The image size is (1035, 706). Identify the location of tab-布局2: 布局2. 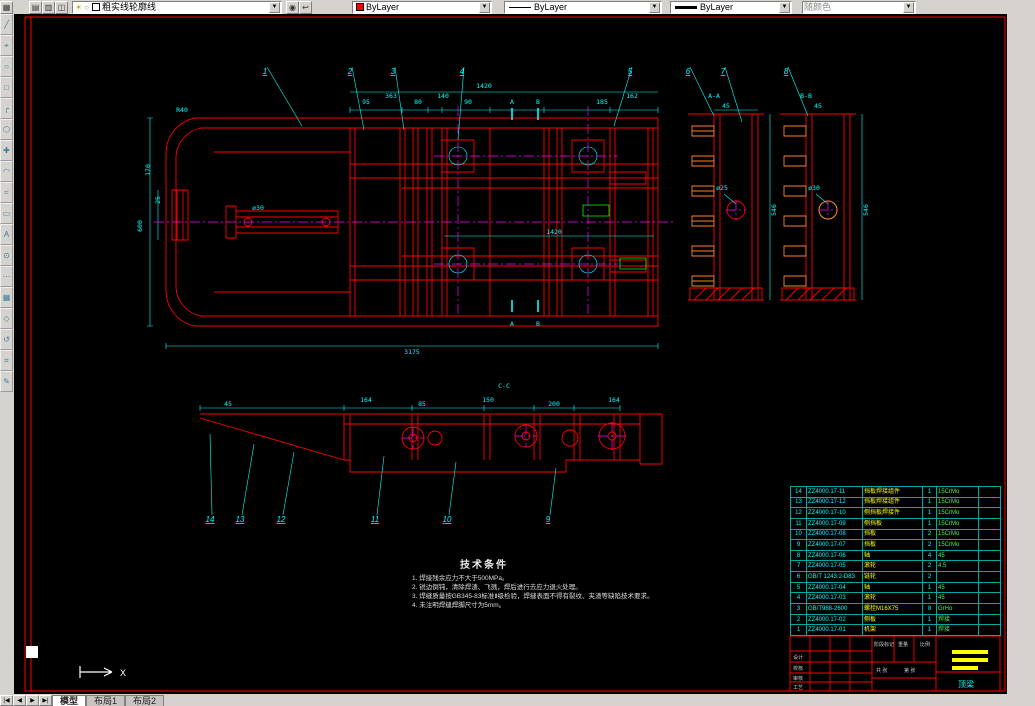
(145, 700).